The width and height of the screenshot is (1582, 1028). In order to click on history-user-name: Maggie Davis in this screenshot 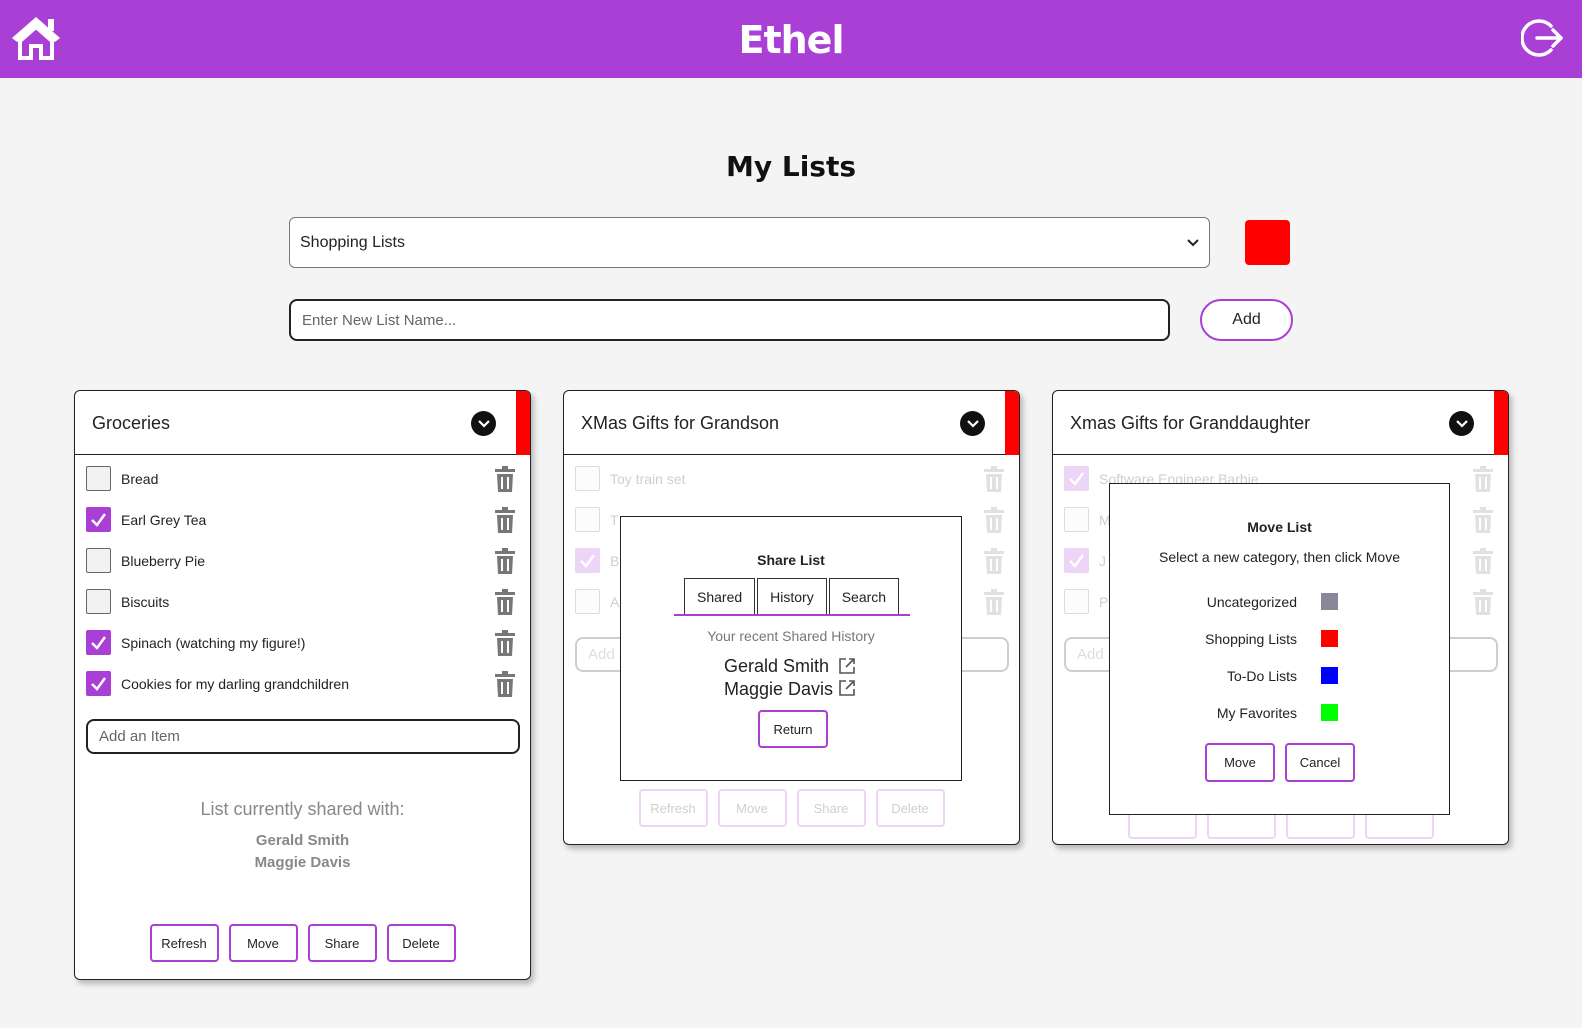, I will do `click(778, 689)`.